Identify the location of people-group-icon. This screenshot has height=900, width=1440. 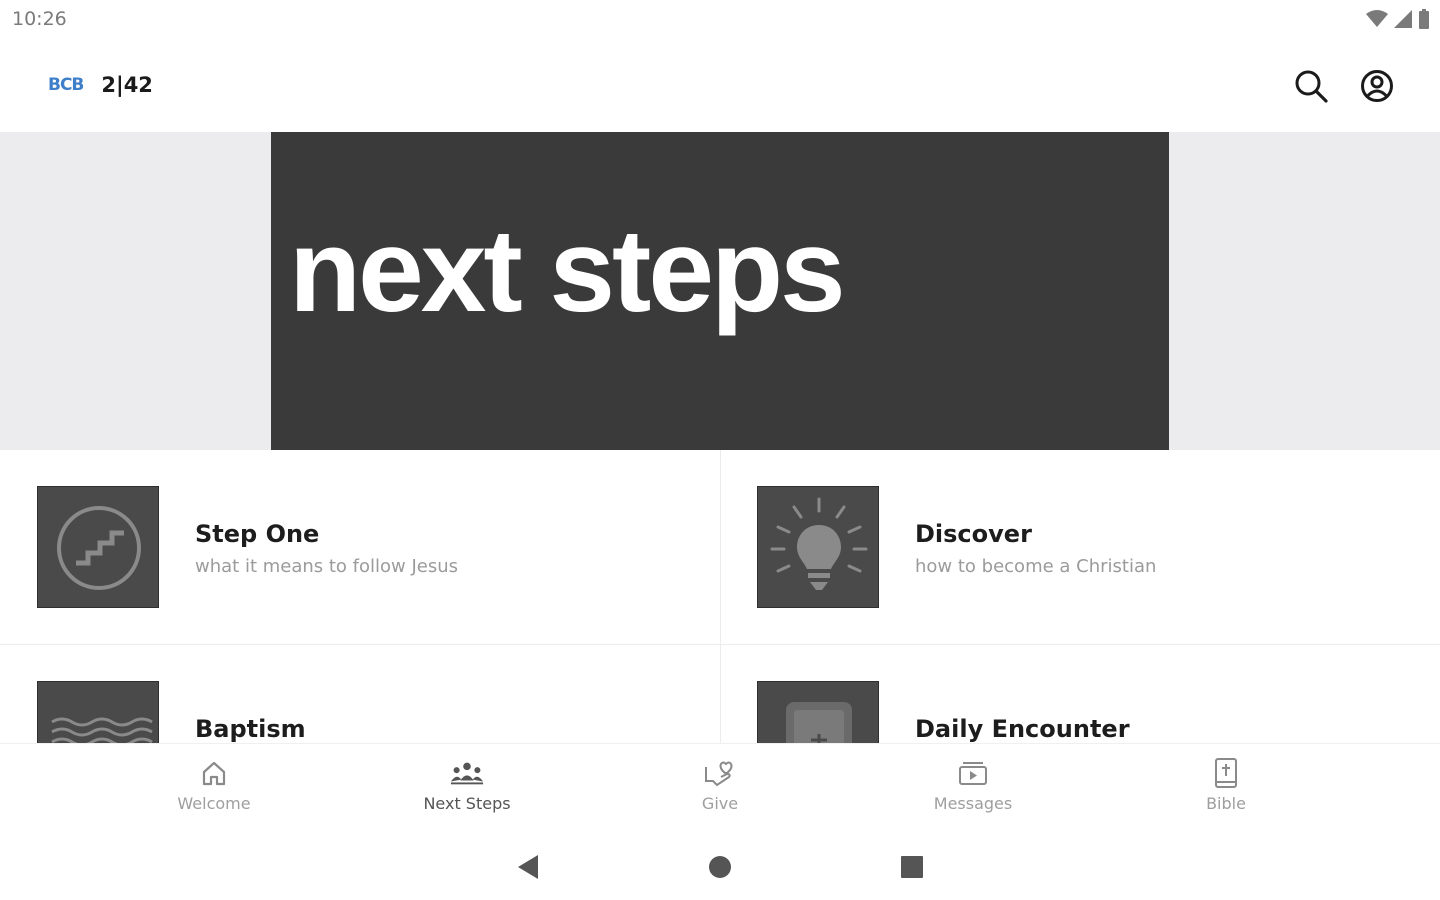
(467, 773).